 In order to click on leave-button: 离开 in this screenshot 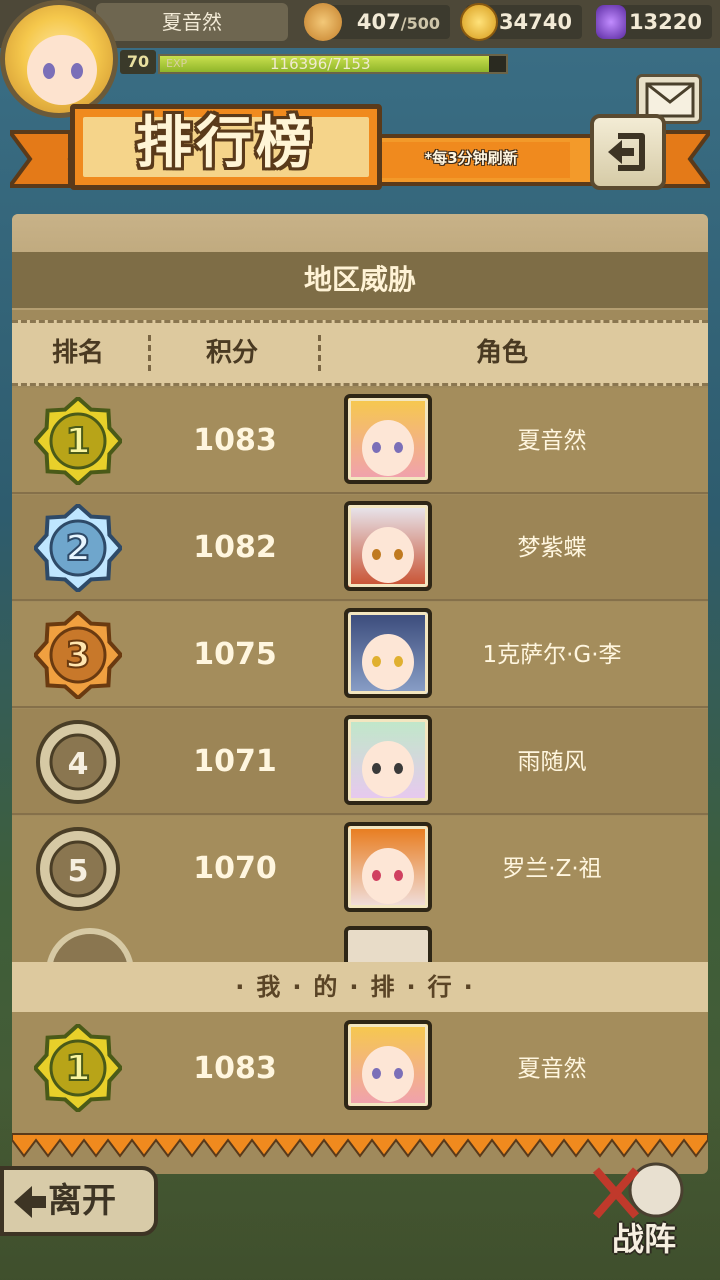, I will do `click(79, 1201)`.